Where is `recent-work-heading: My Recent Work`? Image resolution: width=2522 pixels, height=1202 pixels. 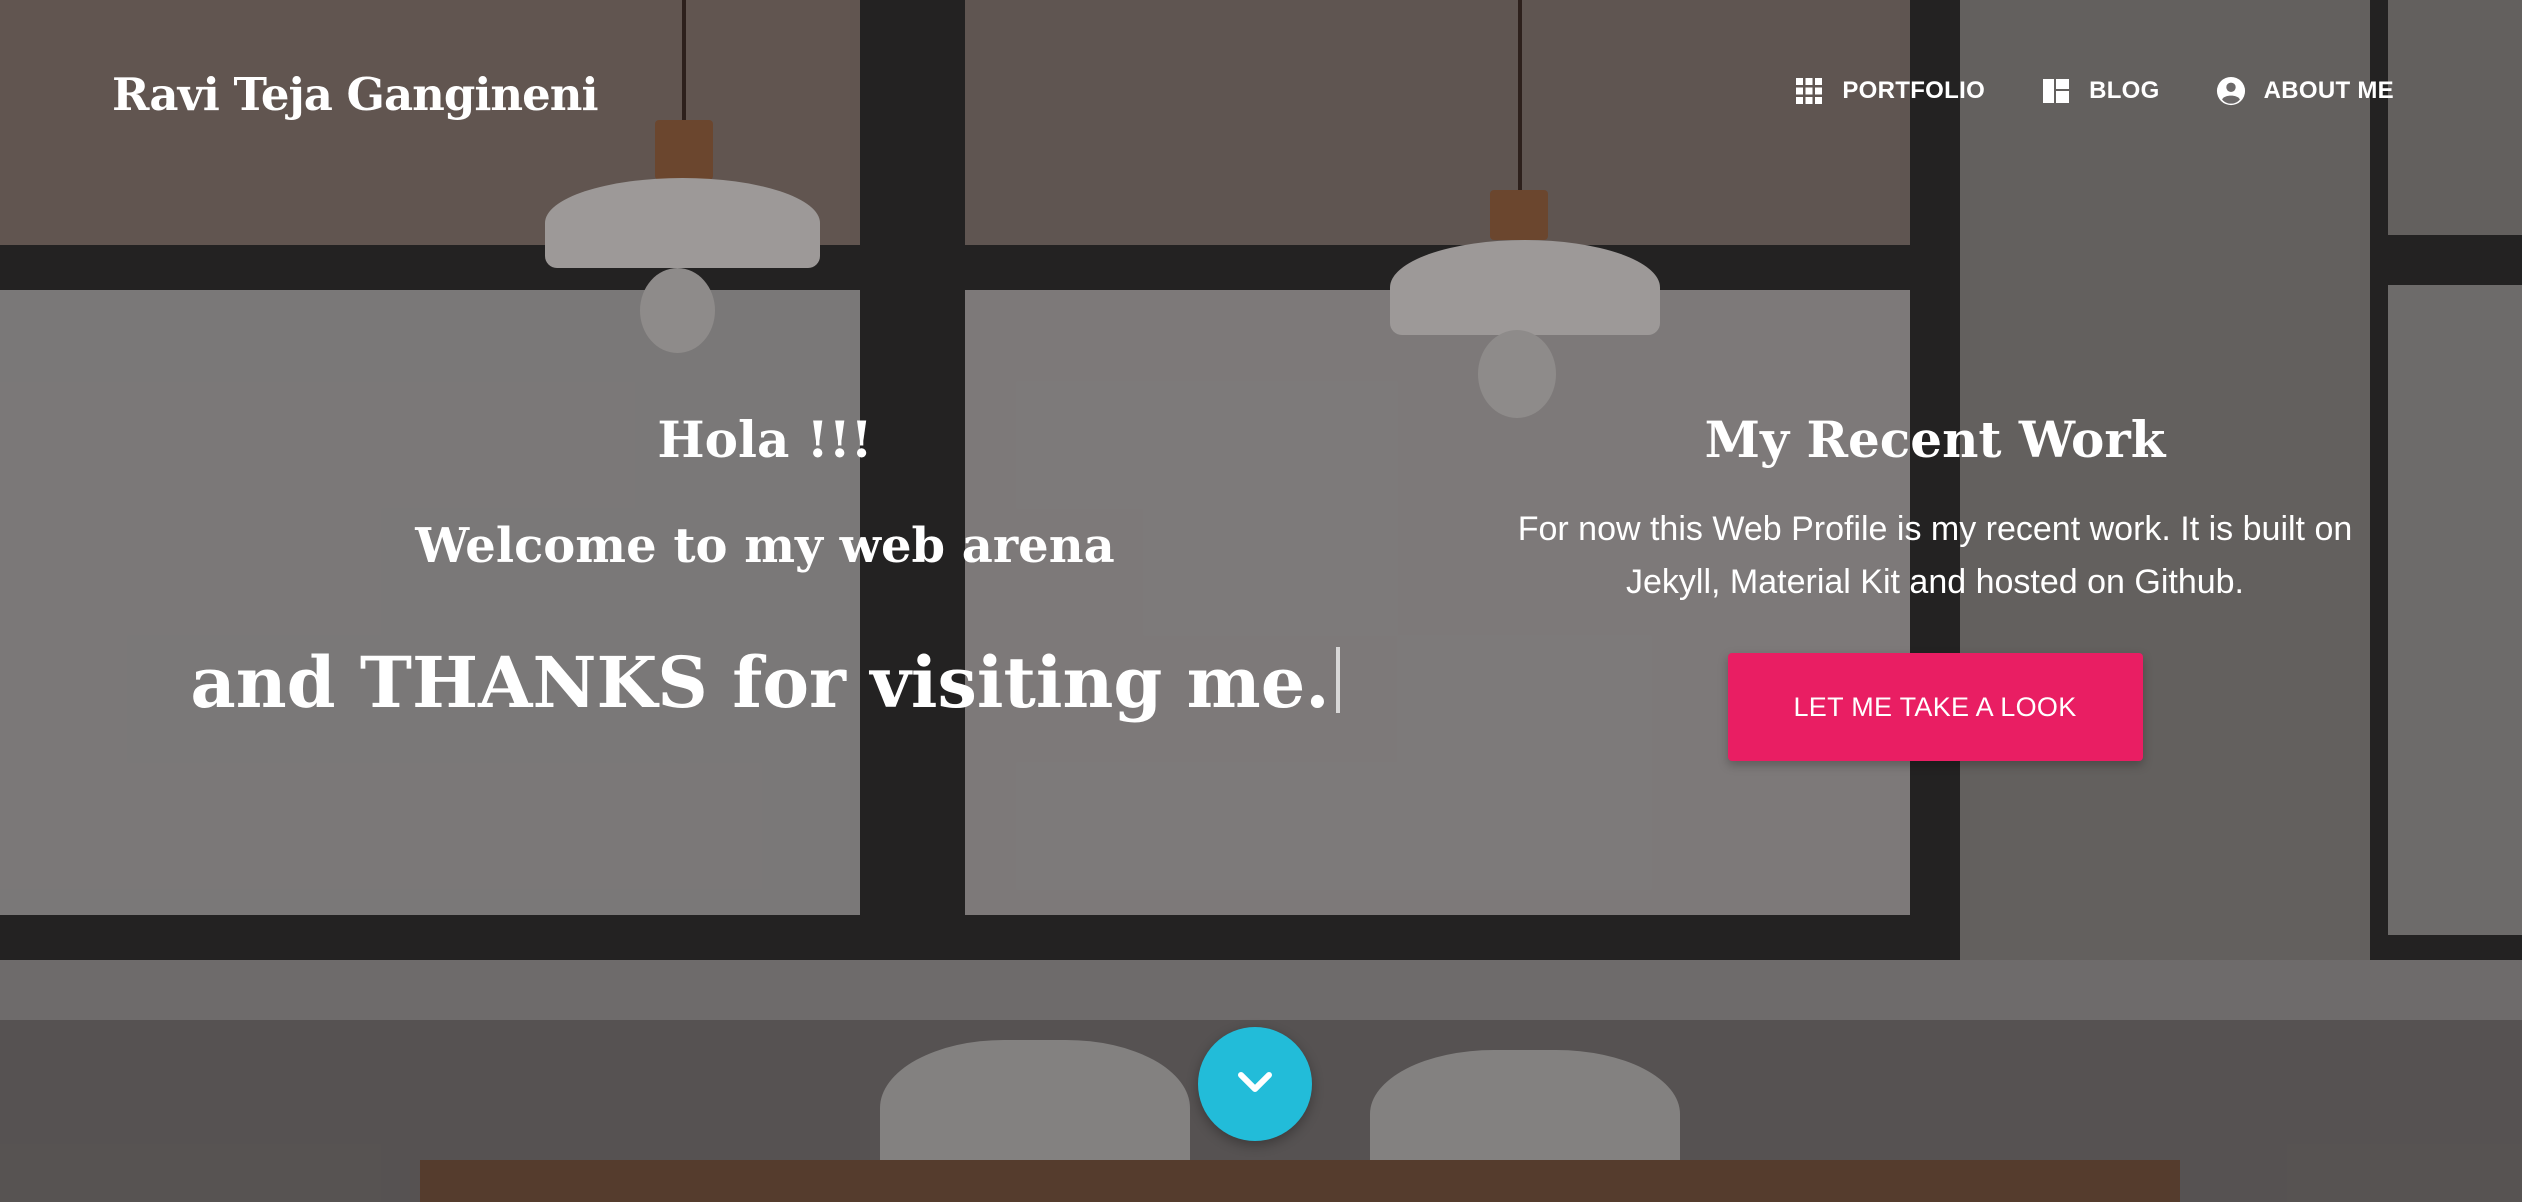
recent-work-heading: My Recent Work is located at coordinates (1935, 439).